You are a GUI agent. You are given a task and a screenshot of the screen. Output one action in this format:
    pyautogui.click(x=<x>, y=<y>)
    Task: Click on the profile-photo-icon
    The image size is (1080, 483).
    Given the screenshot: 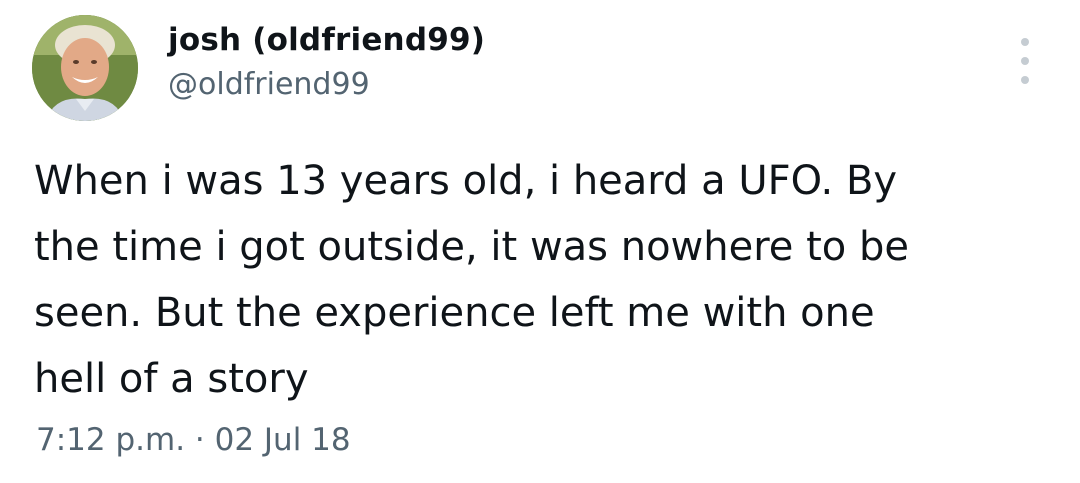 What is the action you would take?
    pyautogui.click(x=85, y=68)
    